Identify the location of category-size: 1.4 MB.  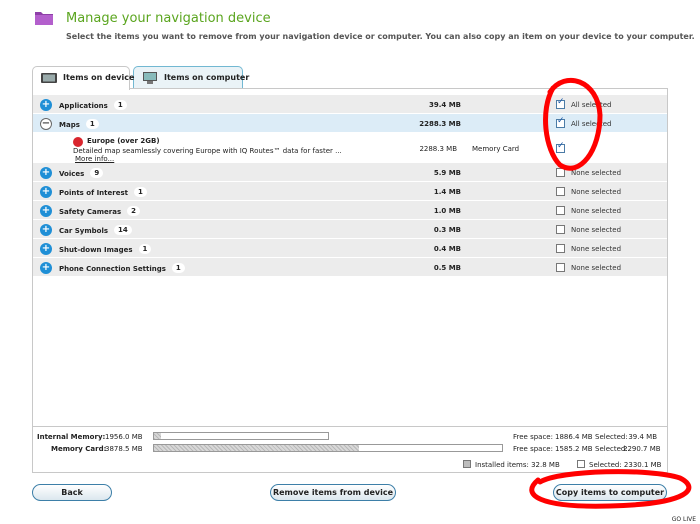
(447, 192).